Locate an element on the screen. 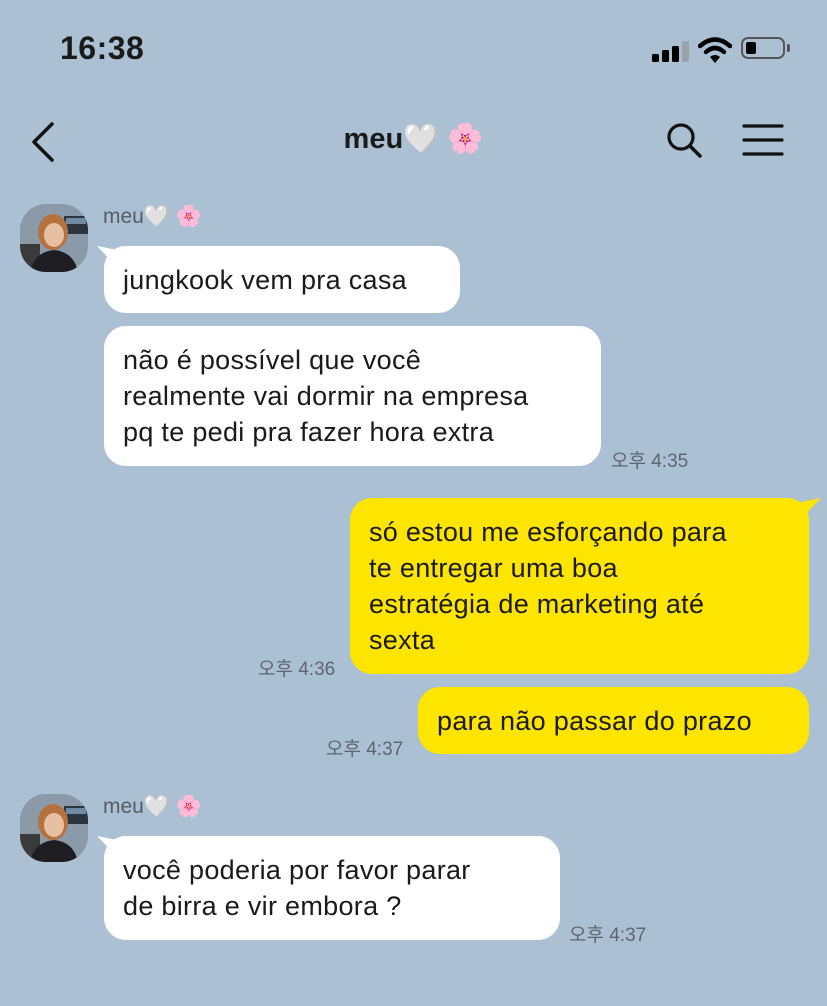  battery-level is located at coordinates (751, 48).